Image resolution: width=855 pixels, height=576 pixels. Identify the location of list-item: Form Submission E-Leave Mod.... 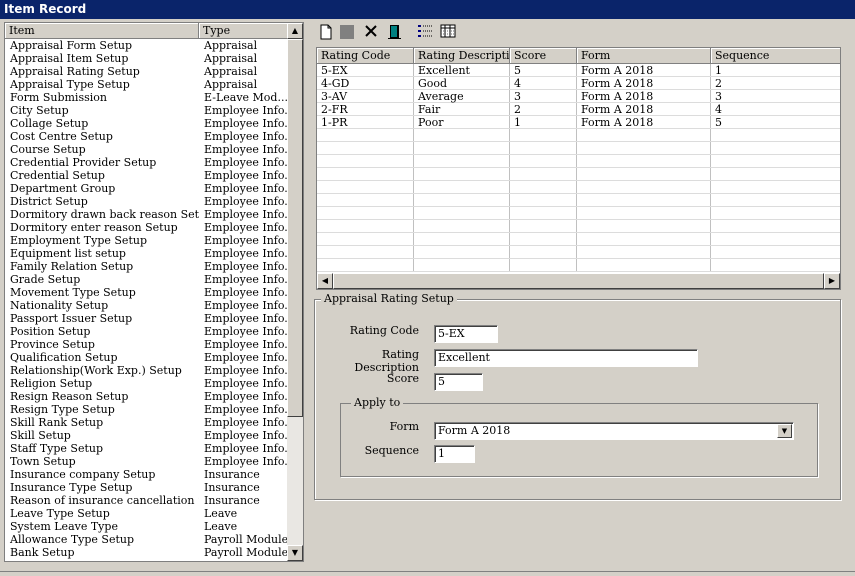
(147, 97).